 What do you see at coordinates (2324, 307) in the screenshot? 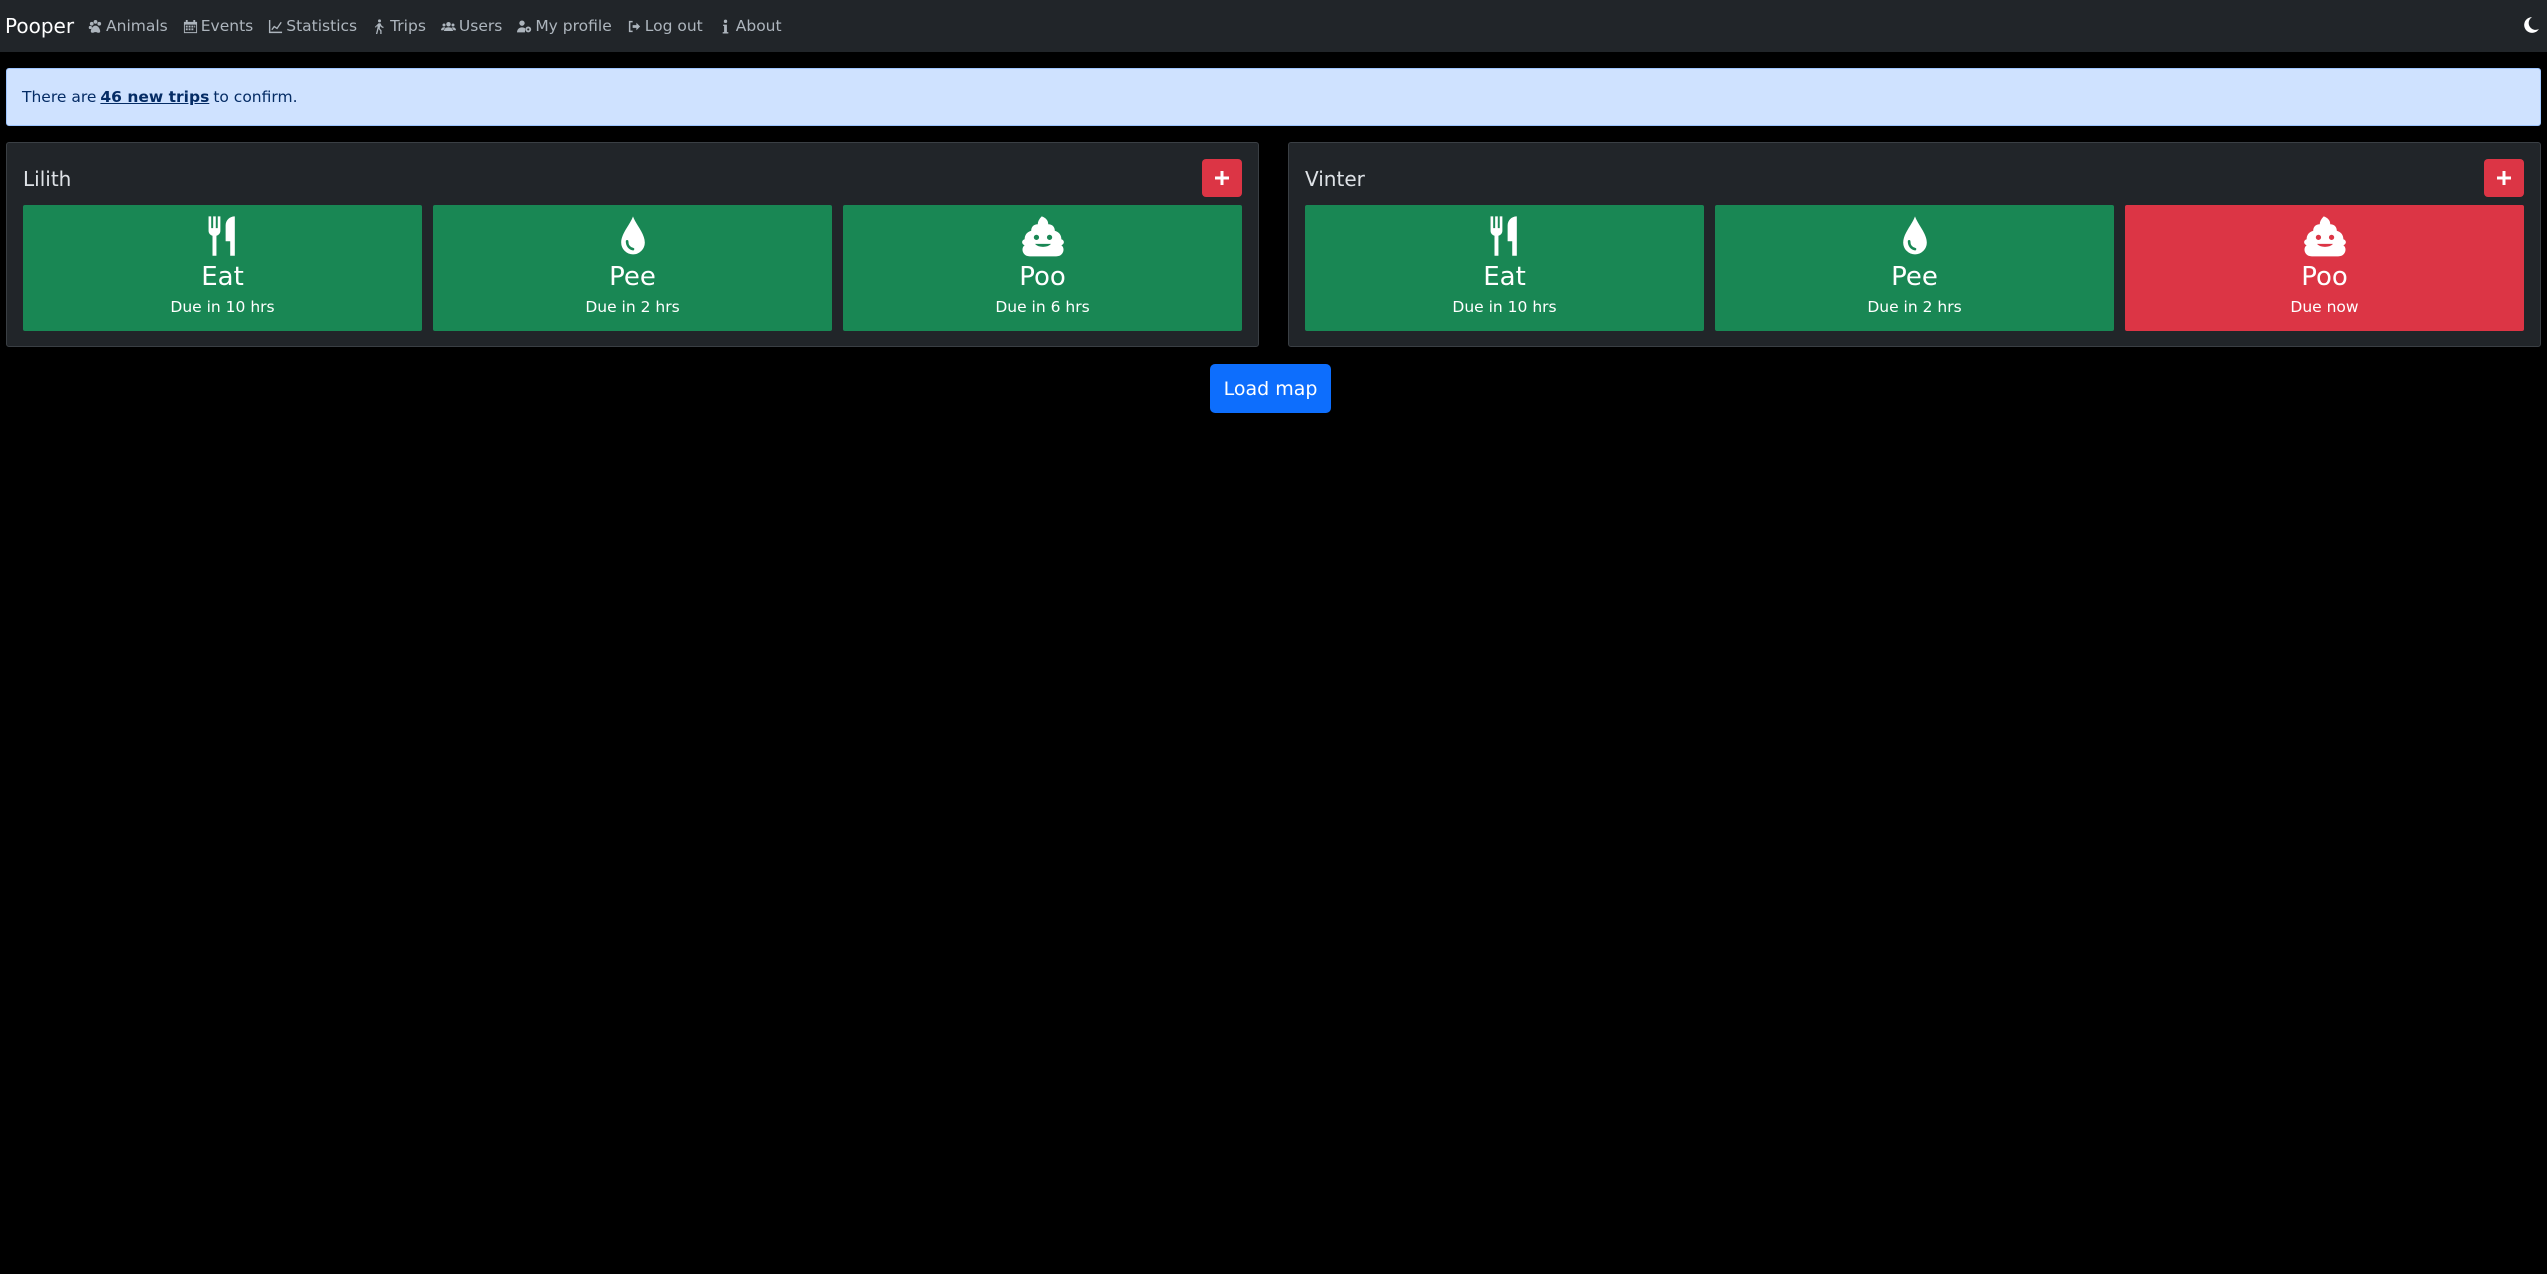
I see `tile-due: Due now` at bounding box center [2324, 307].